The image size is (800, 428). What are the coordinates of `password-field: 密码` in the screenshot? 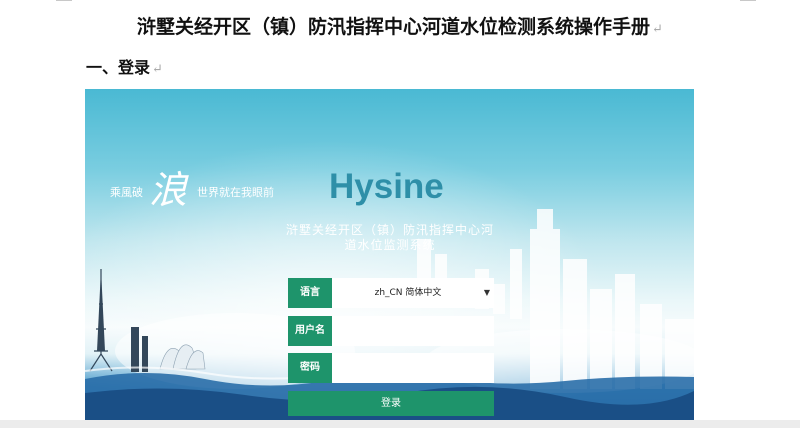 It's located at (391, 368).